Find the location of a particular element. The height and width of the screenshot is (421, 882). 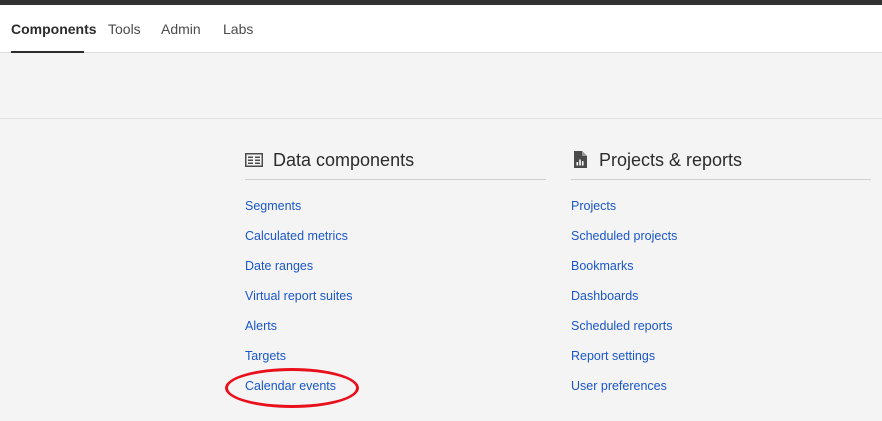

projects-reports-header: Projects & reports is located at coordinates (721, 160).